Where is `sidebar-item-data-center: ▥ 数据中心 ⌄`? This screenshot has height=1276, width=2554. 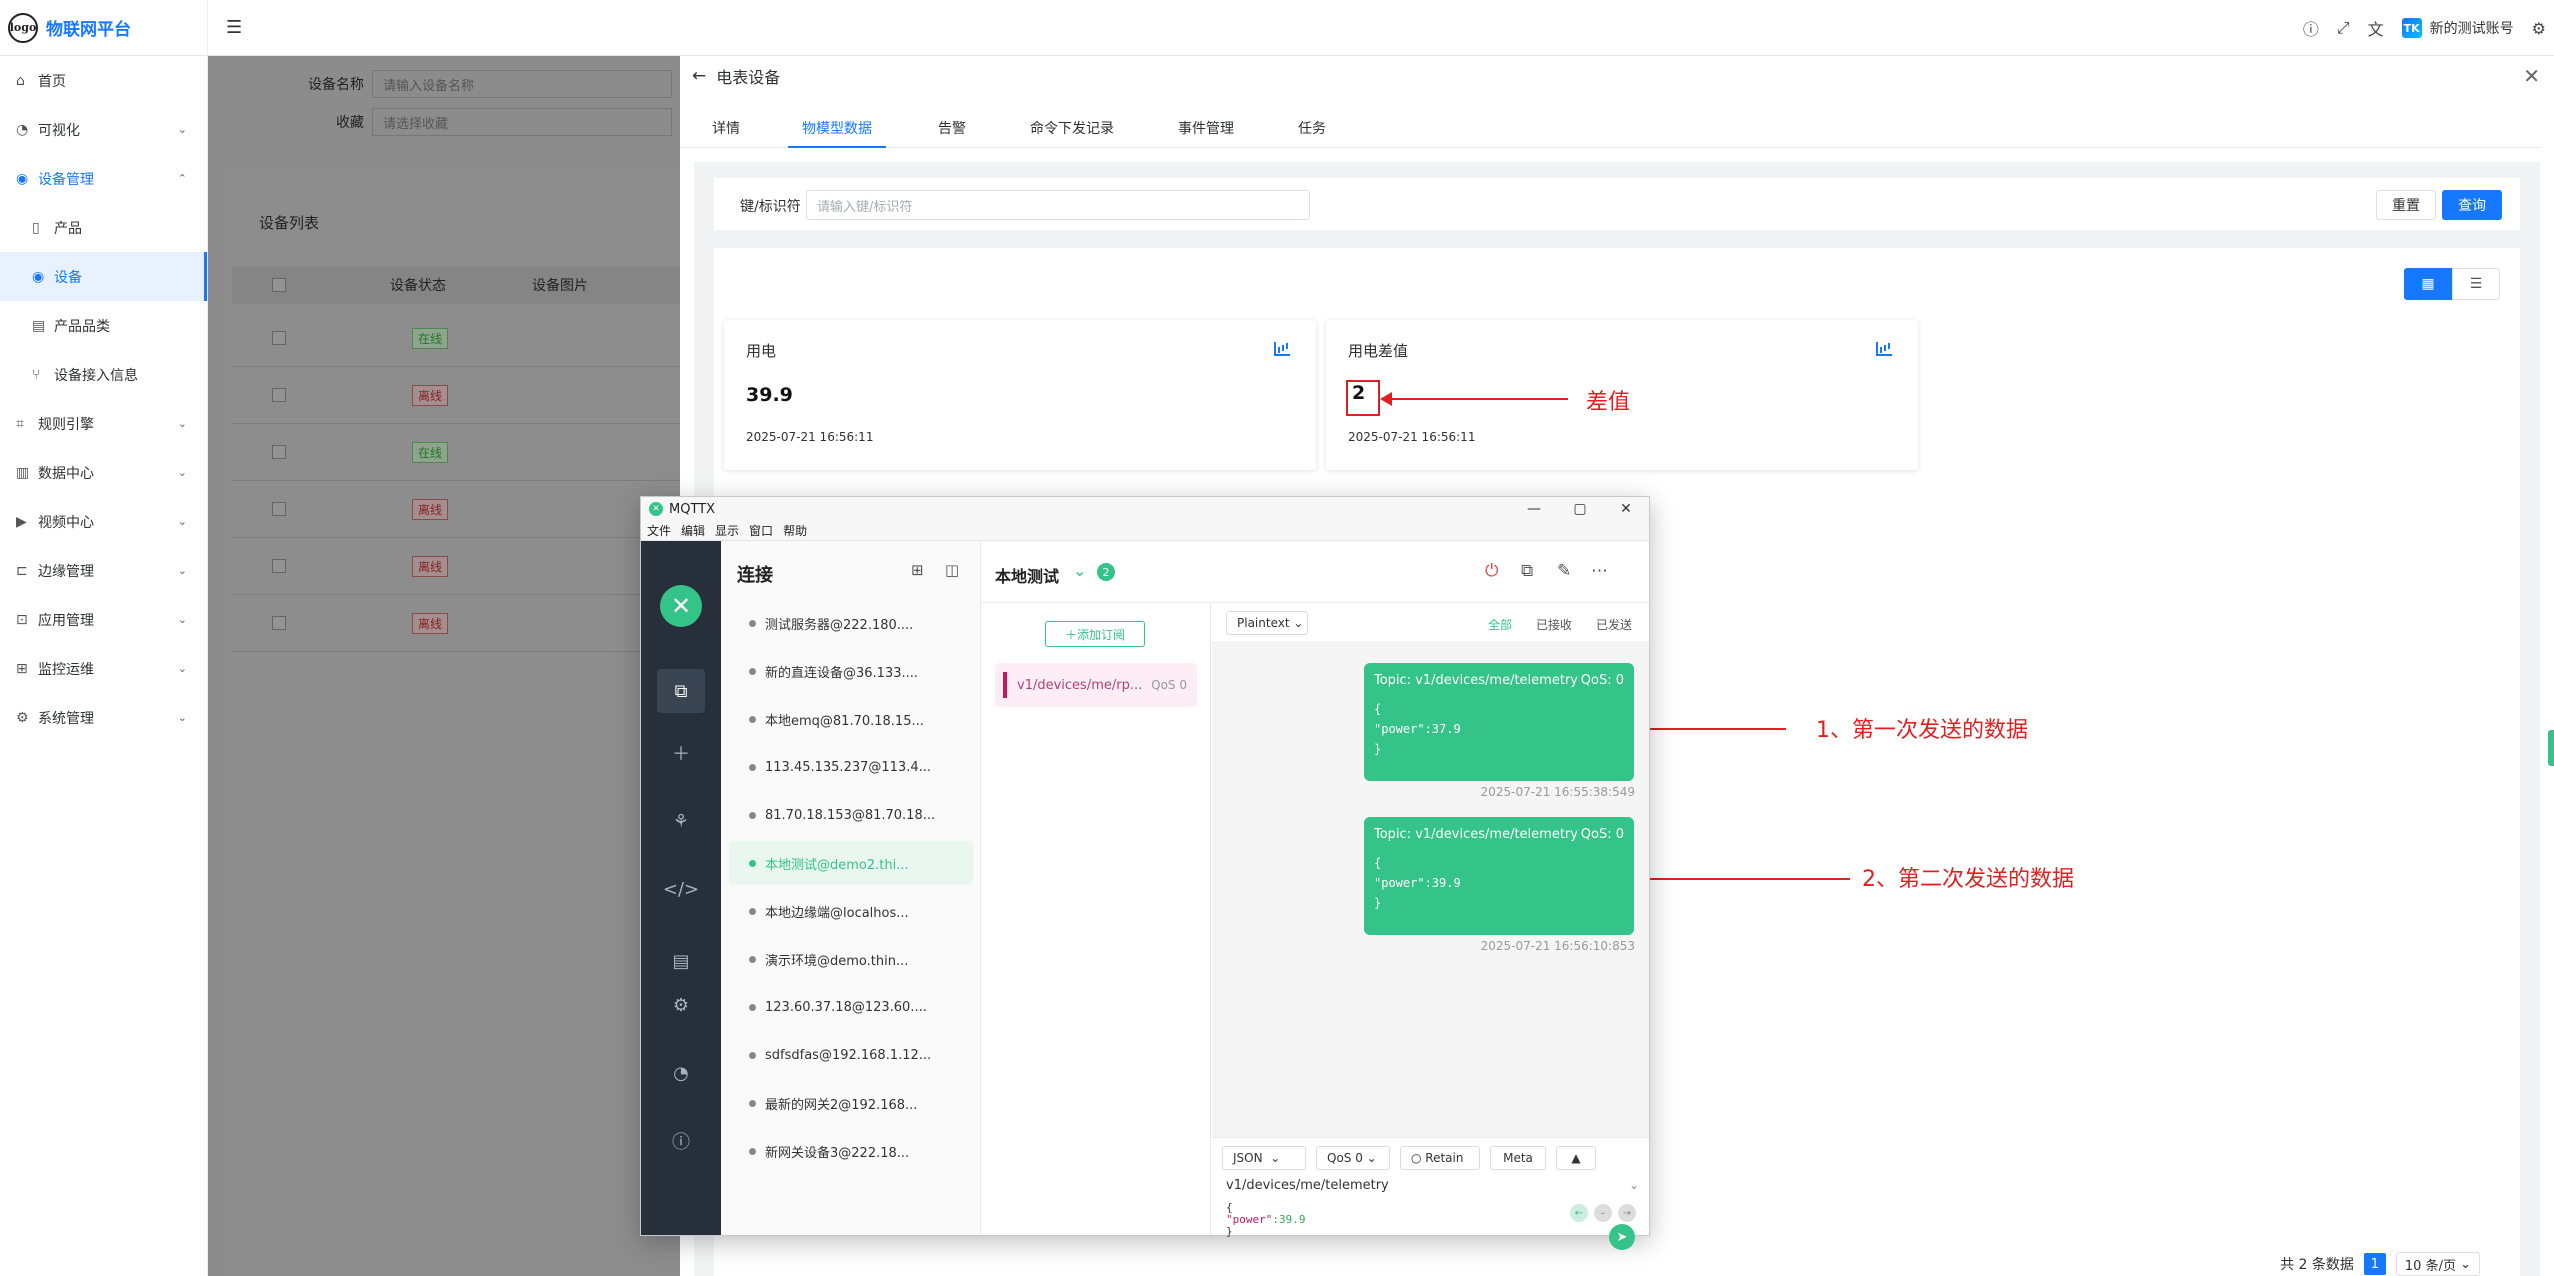
sidebar-item-data-center: ▥ 数据中心 ⌄ is located at coordinates (103, 472).